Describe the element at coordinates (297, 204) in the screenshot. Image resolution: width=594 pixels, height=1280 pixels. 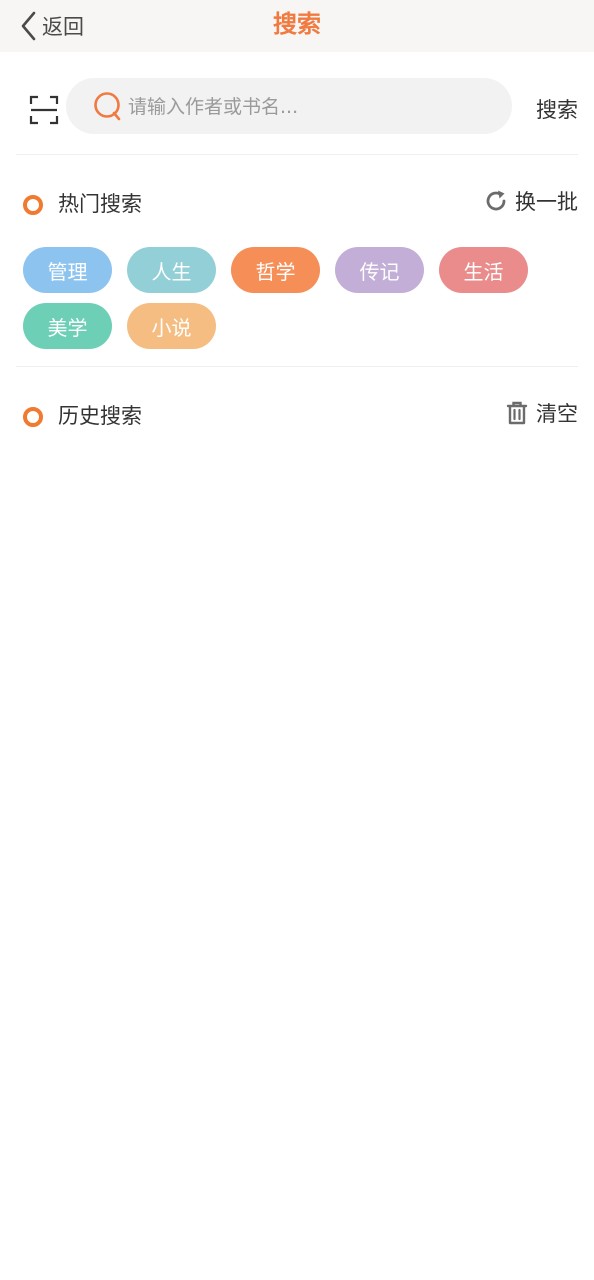
I see `hot-search-header: 热门搜索 换一批` at that location.